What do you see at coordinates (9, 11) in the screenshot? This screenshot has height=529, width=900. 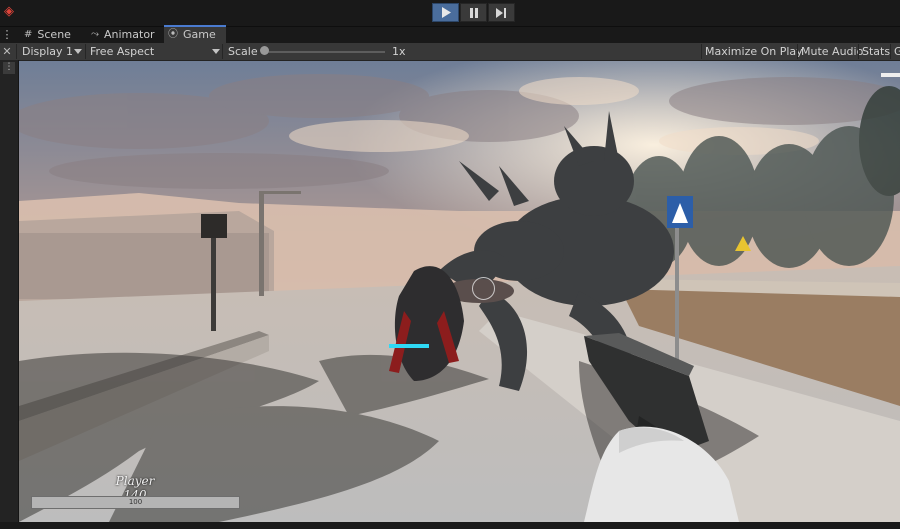 I see `unity-logo-icon: ◈` at bounding box center [9, 11].